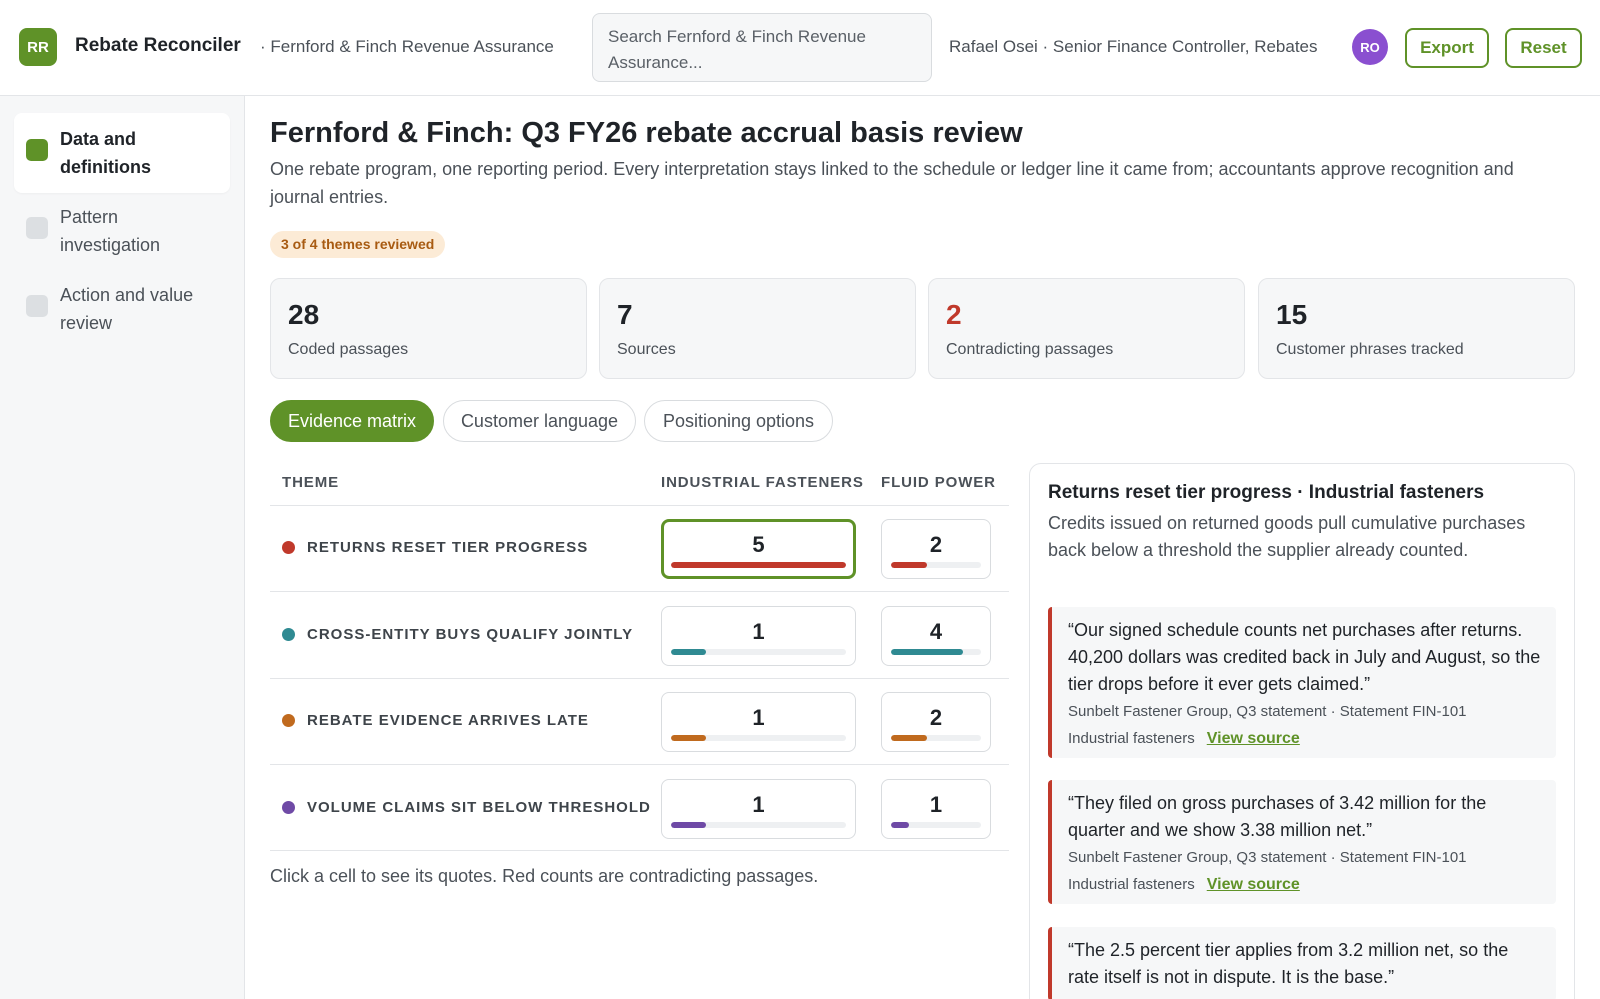 Image resolution: width=1600 pixels, height=999 pixels. I want to click on export-button: Export, so click(1447, 48).